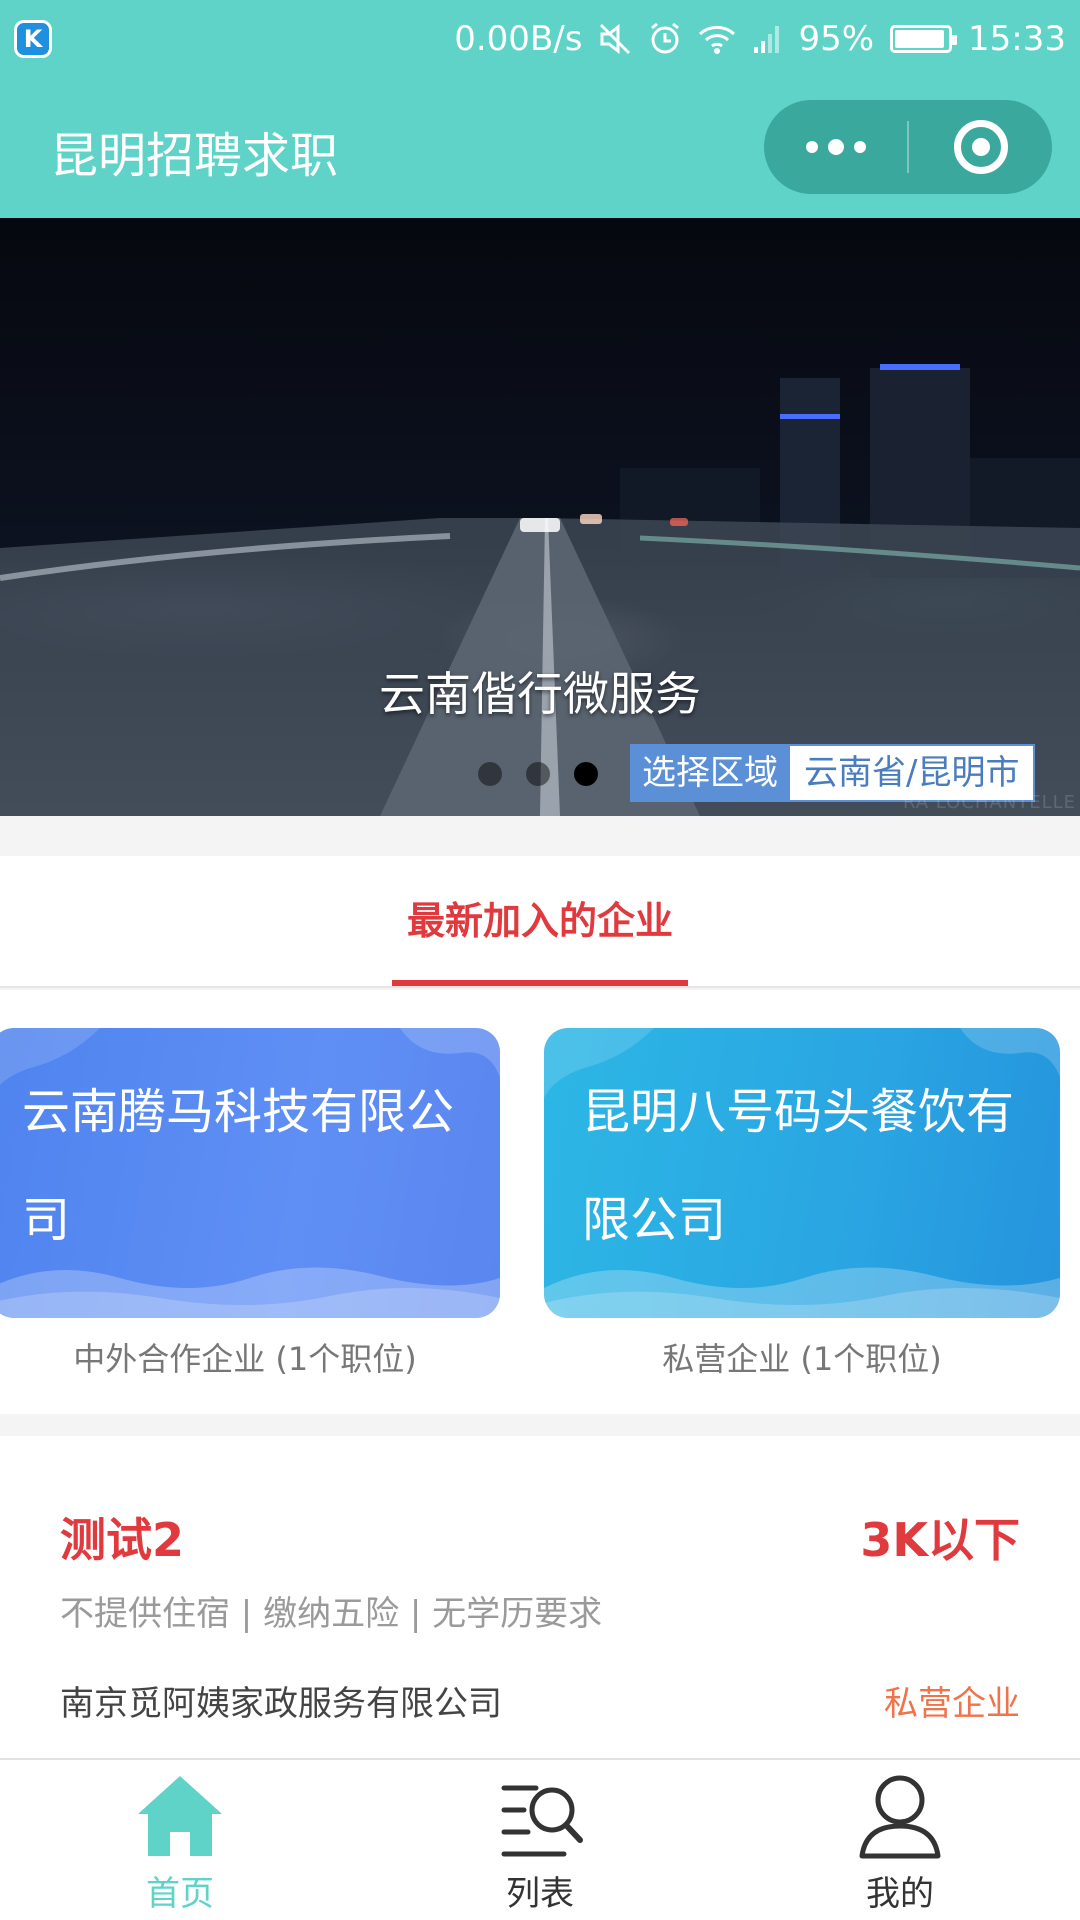 Image resolution: width=1080 pixels, height=1920 pixels. I want to click on home-icon, so click(180, 1816).